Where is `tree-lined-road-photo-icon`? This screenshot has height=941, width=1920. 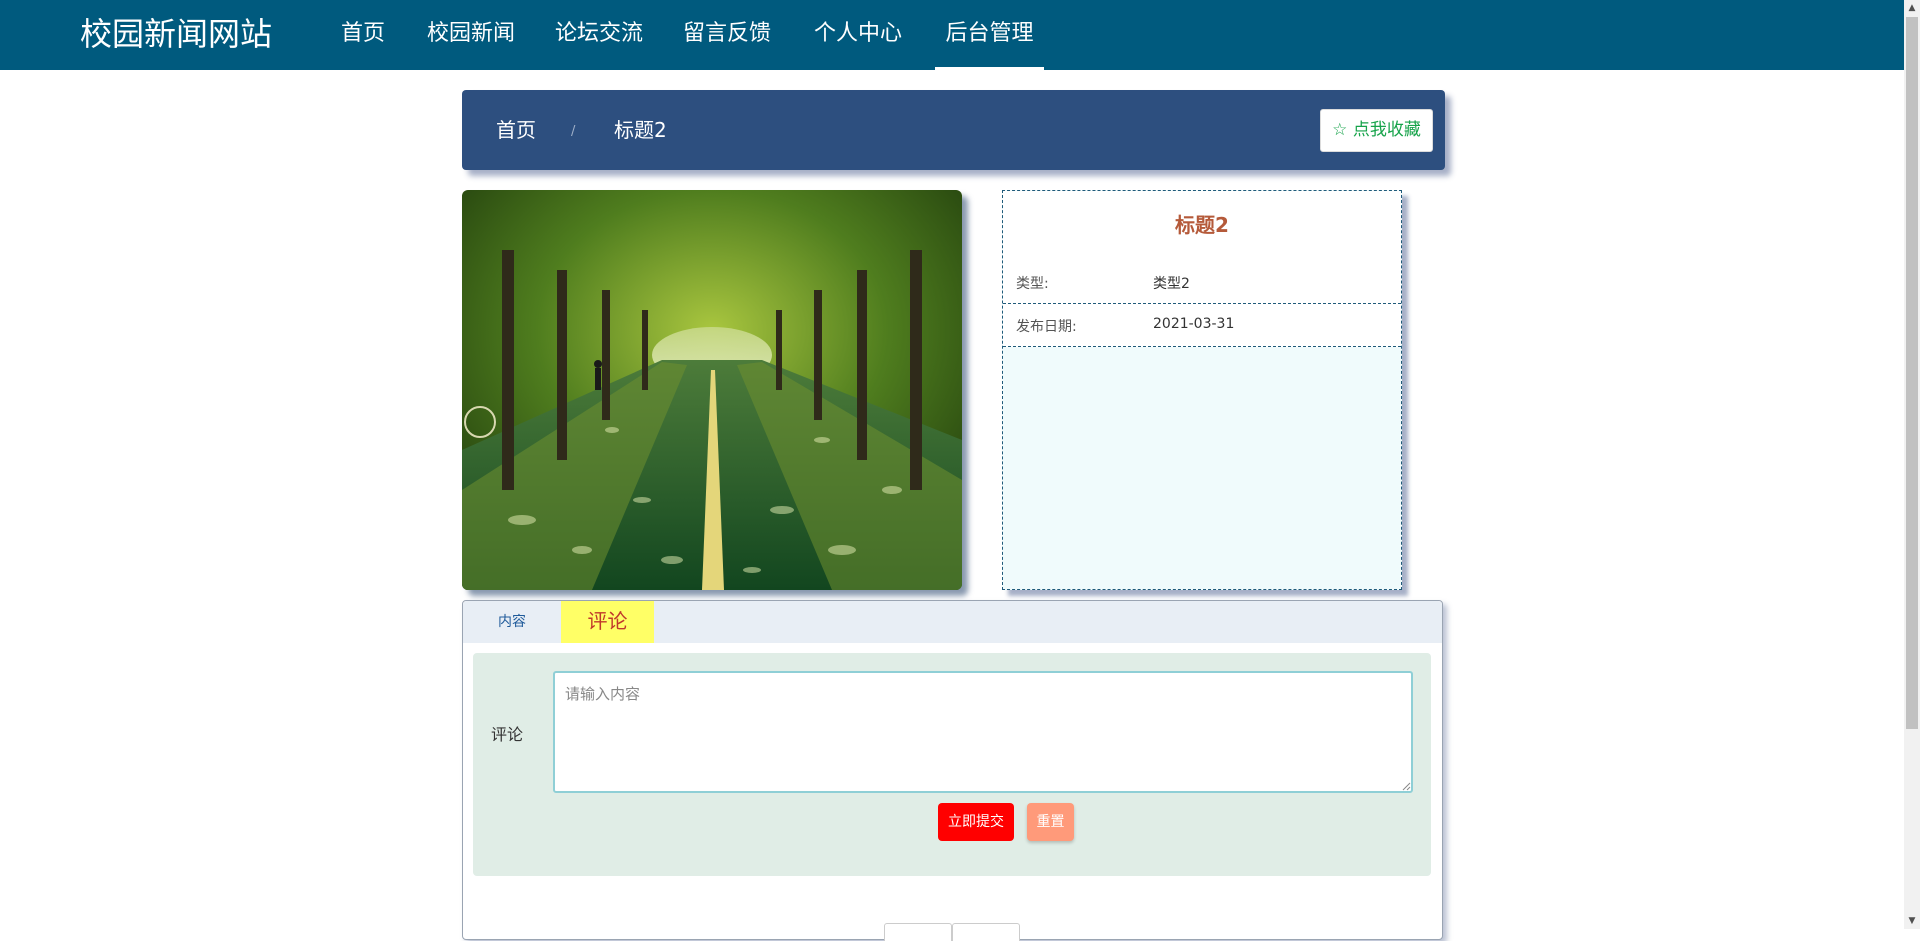
tree-lined-road-photo-icon is located at coordinates (712, 390).